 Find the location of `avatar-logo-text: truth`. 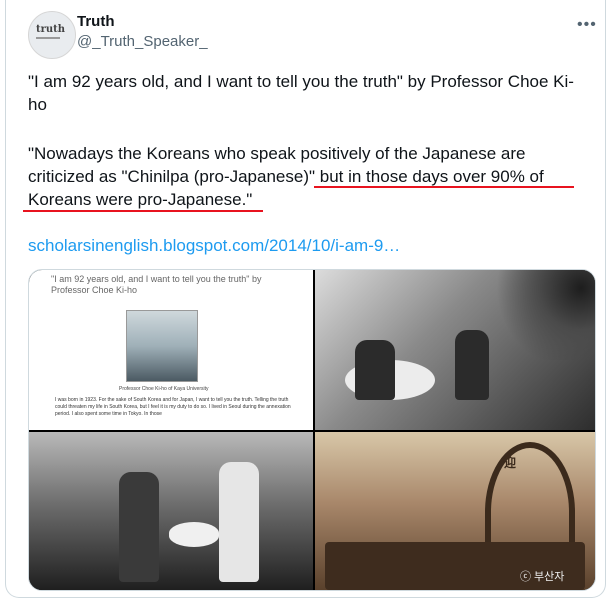

avatar-logo-text: truth is located at coordinates (51, 29).